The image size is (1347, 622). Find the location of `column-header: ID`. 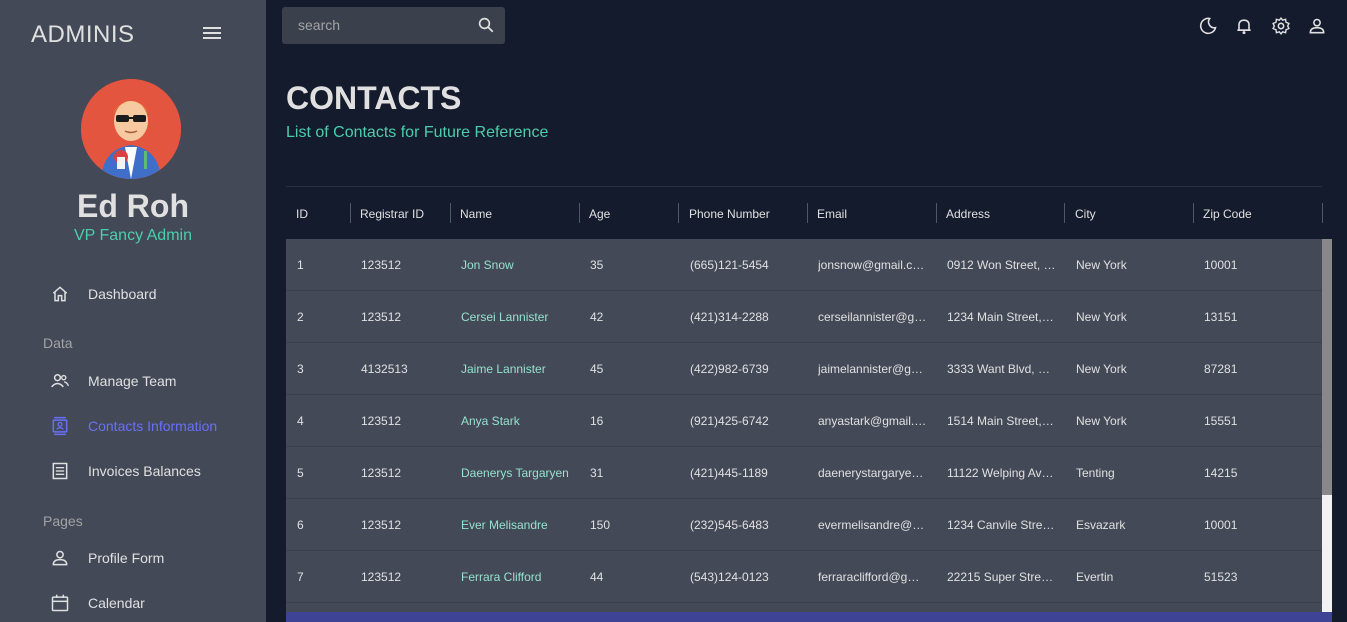

column-header: ID is located at coordinates (302, 213).